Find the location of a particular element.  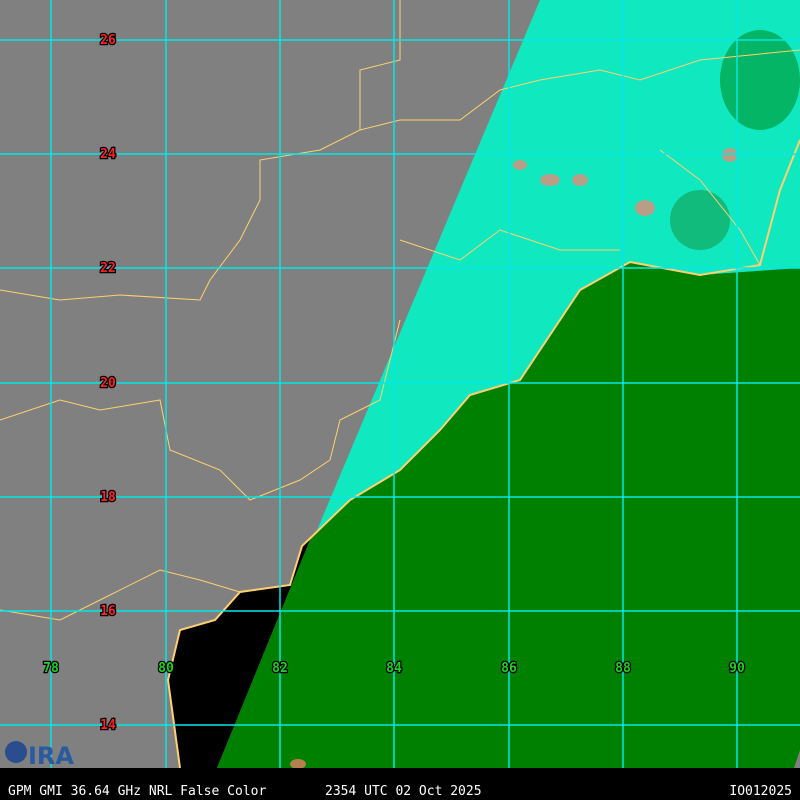

svg-text: IRA is located at coordinates (51, 755).